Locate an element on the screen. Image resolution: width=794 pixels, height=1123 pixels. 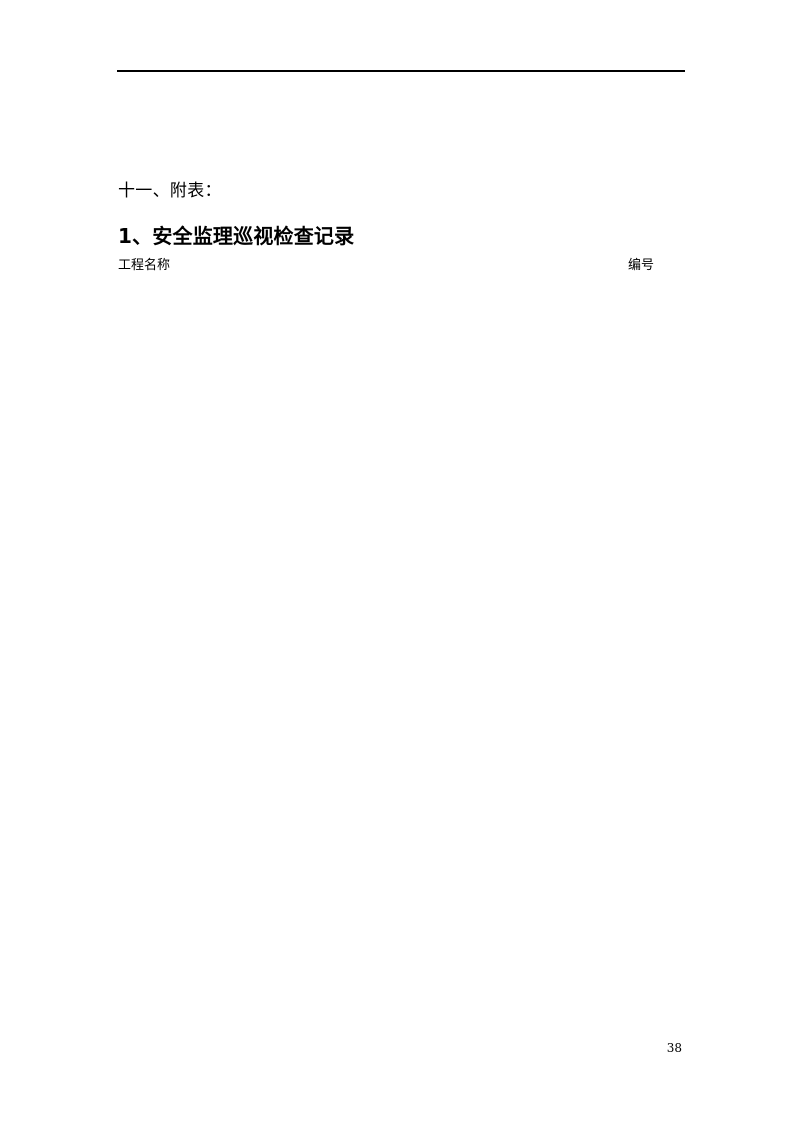
serial-number-label: 编号 is located at coordinates (641, 265).